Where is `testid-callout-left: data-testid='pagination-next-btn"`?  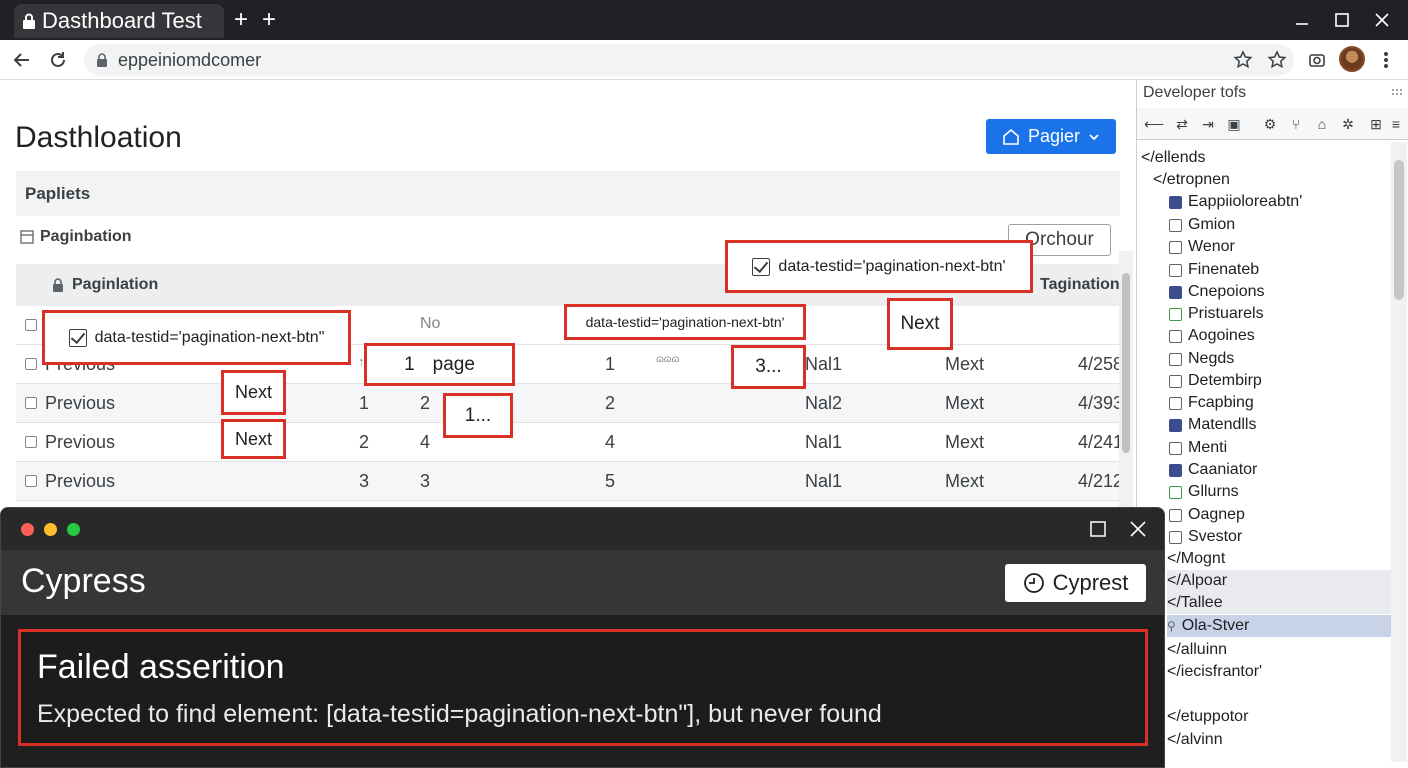
testid-callout-left: data-testid='pagination-next-btn" is located at coordinates (196, 337).